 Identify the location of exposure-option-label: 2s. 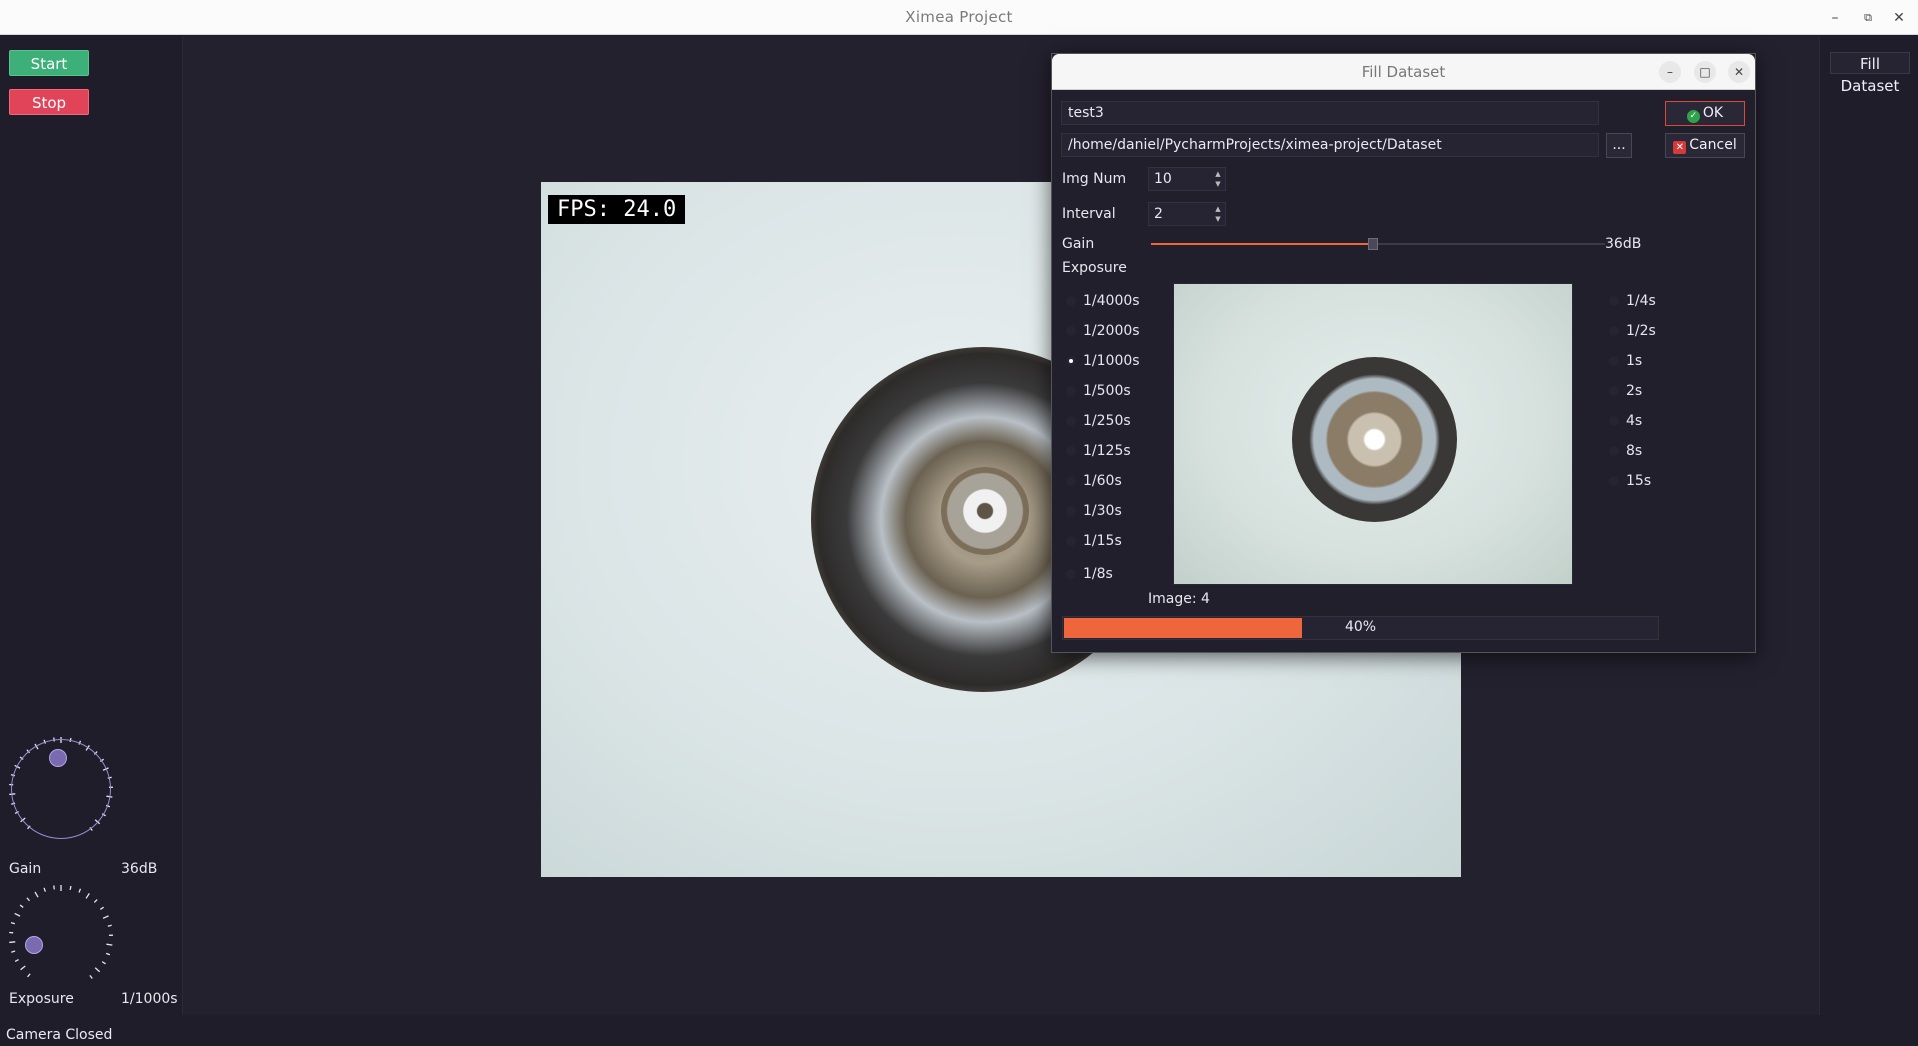
(1634, 391).